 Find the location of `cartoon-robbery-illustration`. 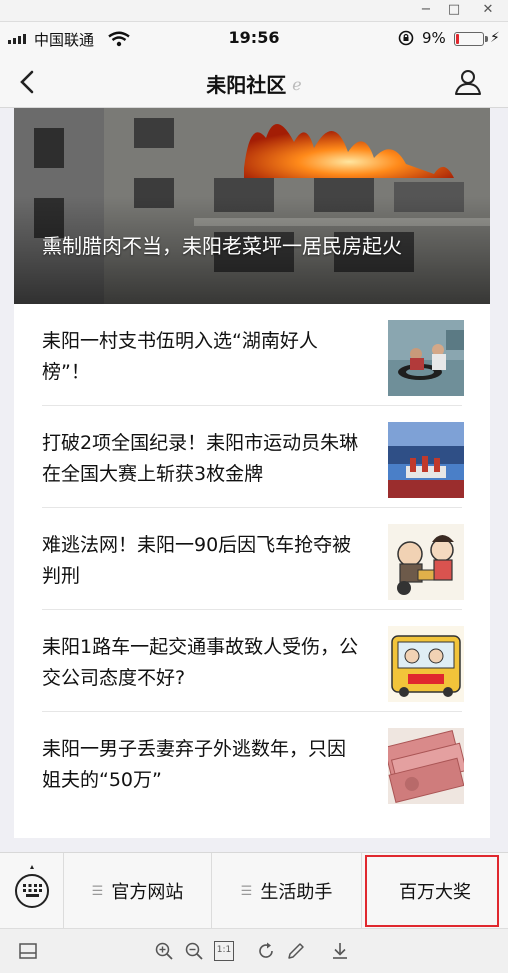

cartoon-robbery-illustration is located at coordinates (426, 562).